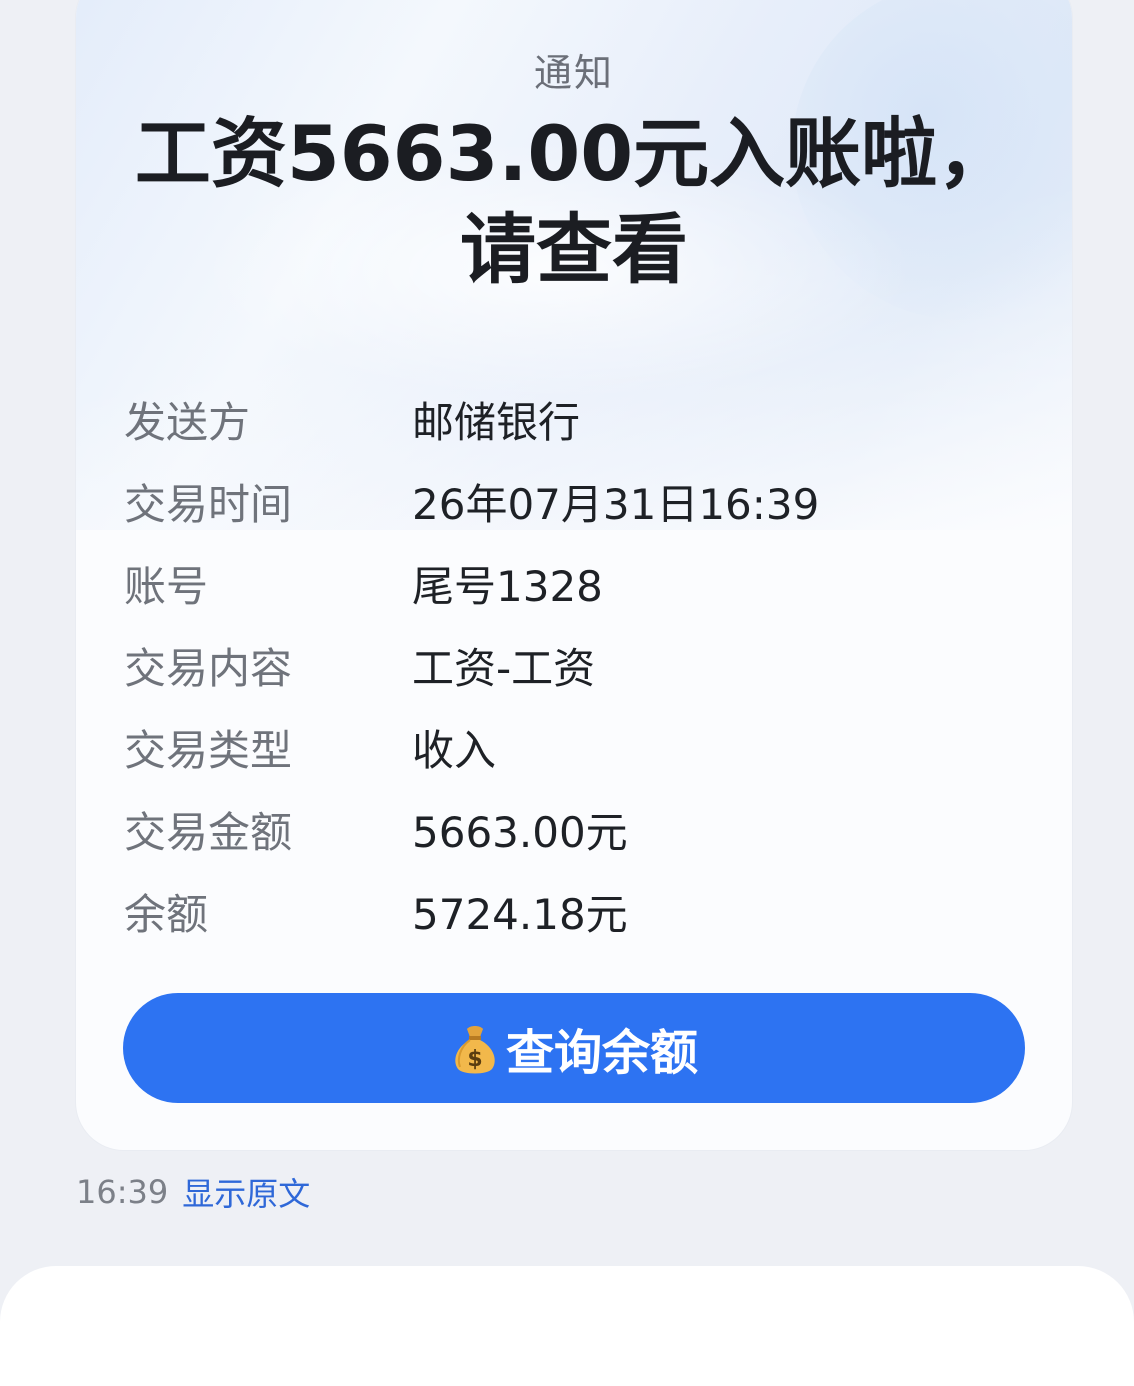 This screenshot has width=1134, height=1386. Describe the element at coordinates (166, 914) in the screenshot. I see `detail-label: 余额` at that location.